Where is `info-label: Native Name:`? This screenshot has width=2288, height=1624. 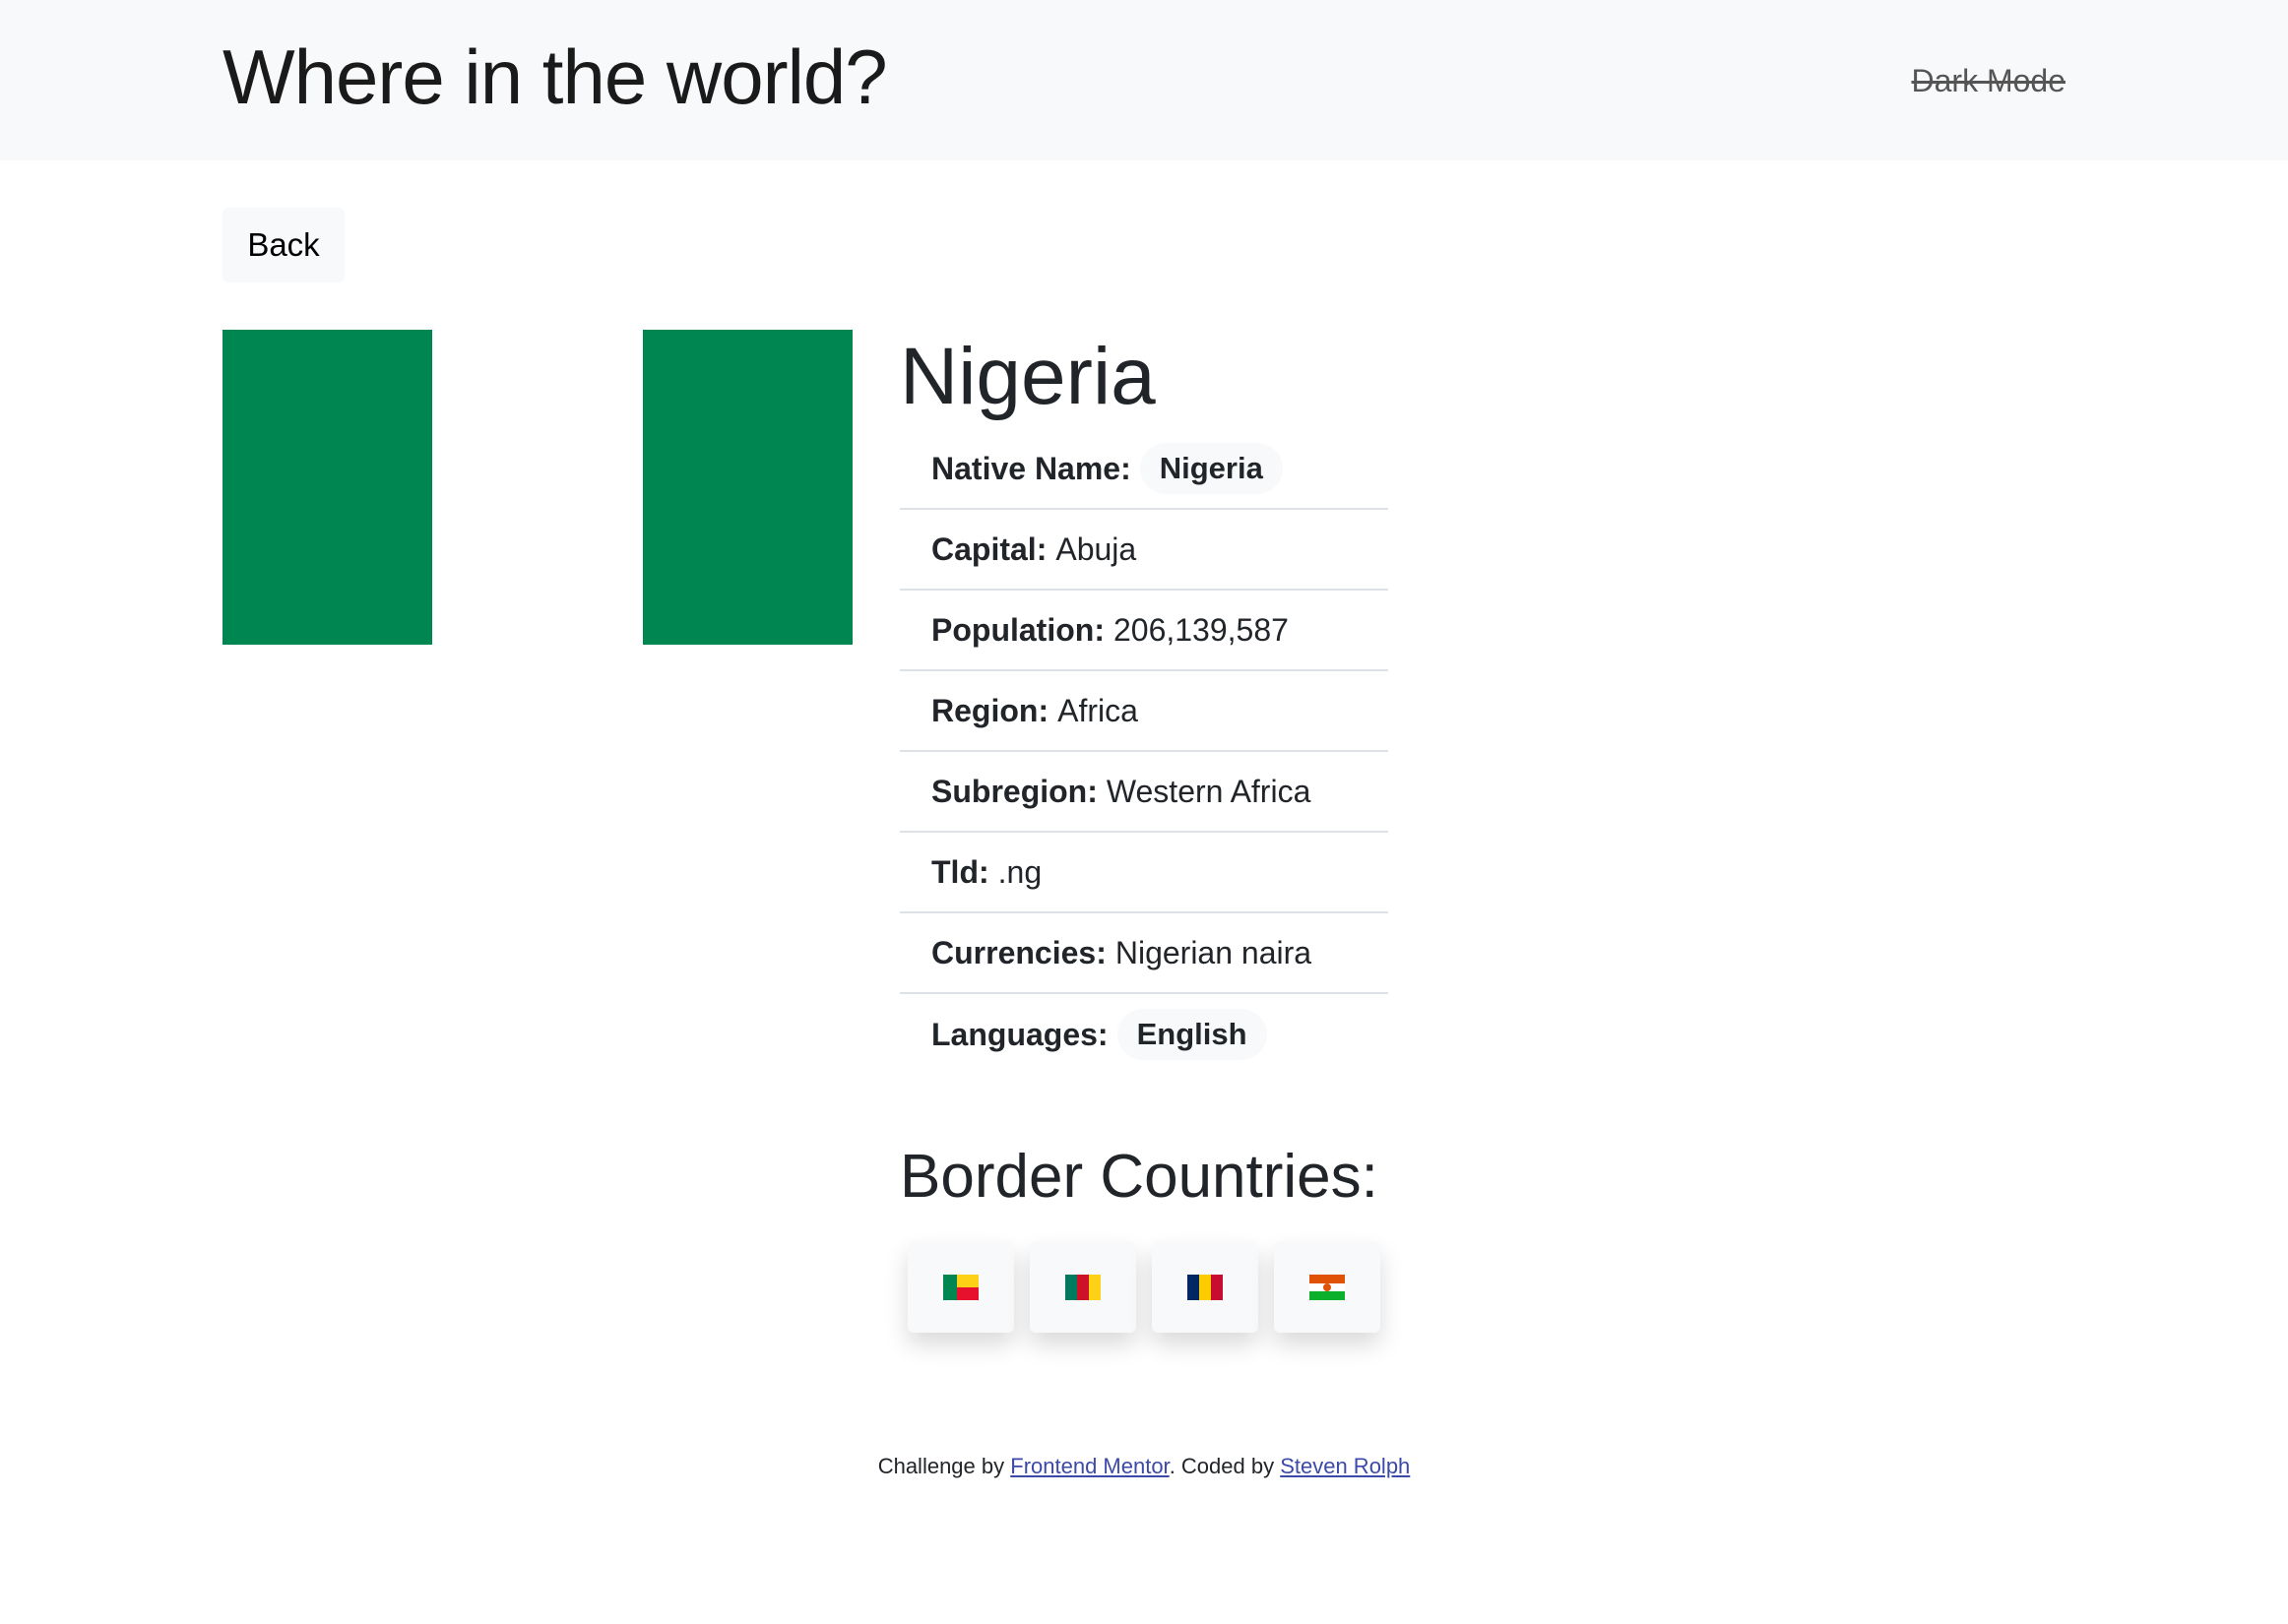 info-label: Native Name: is located at coordinates (1031, 468).